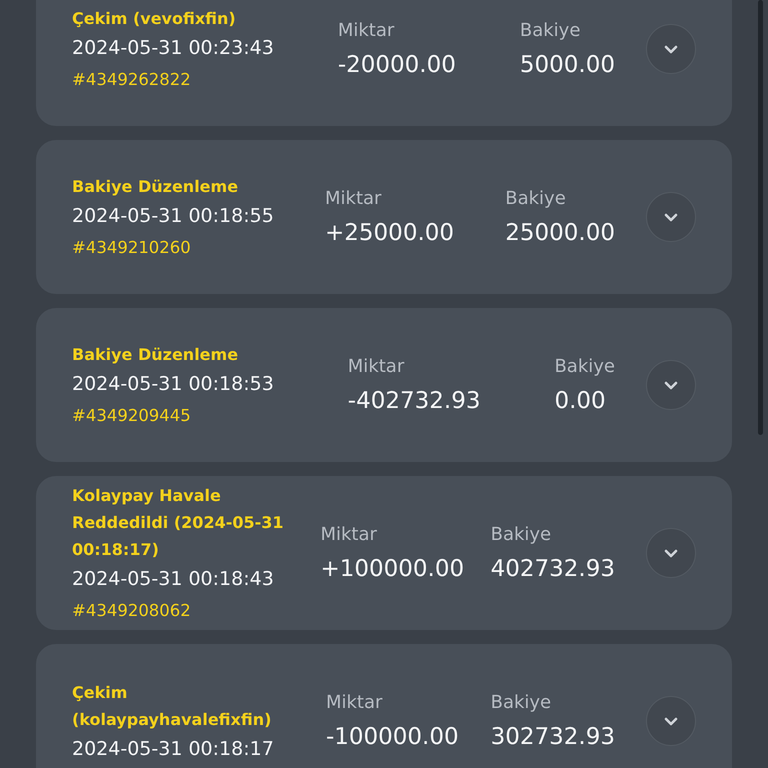 This screenshot has height=768, width=768. What do you see at coordinates (154, 19) in the screenshot?
I see `transaction-title: Çekim (vevofixfin)` at bounding box center [154, 19].